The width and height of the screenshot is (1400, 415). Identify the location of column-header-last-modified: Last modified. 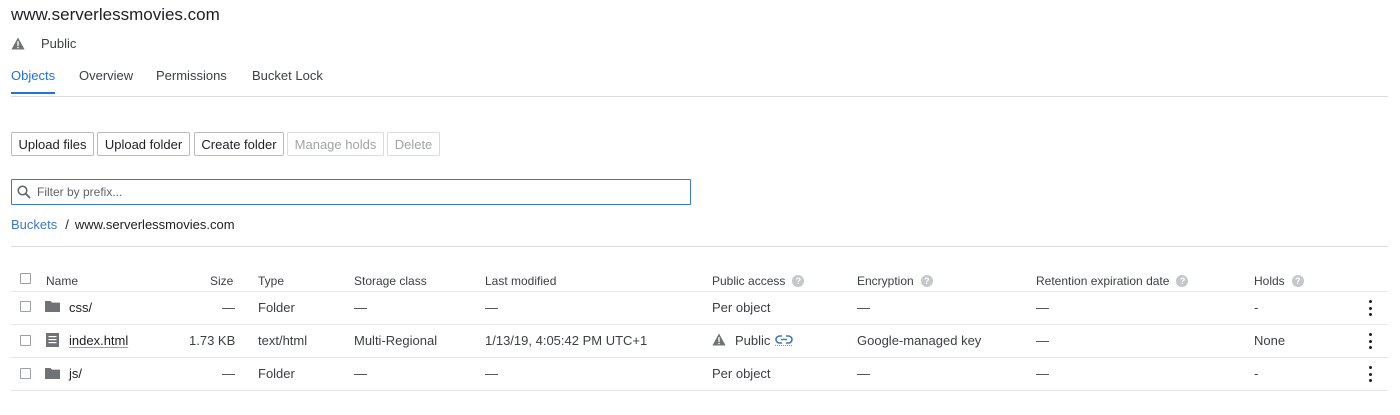
(520, 281).